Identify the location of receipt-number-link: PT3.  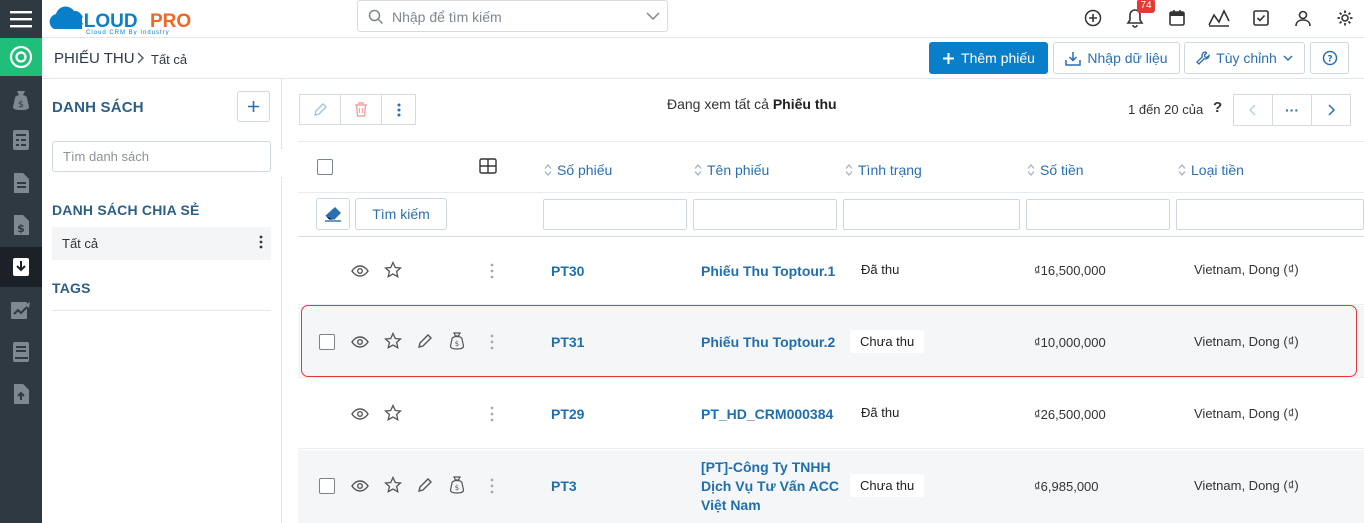
(564, 486).